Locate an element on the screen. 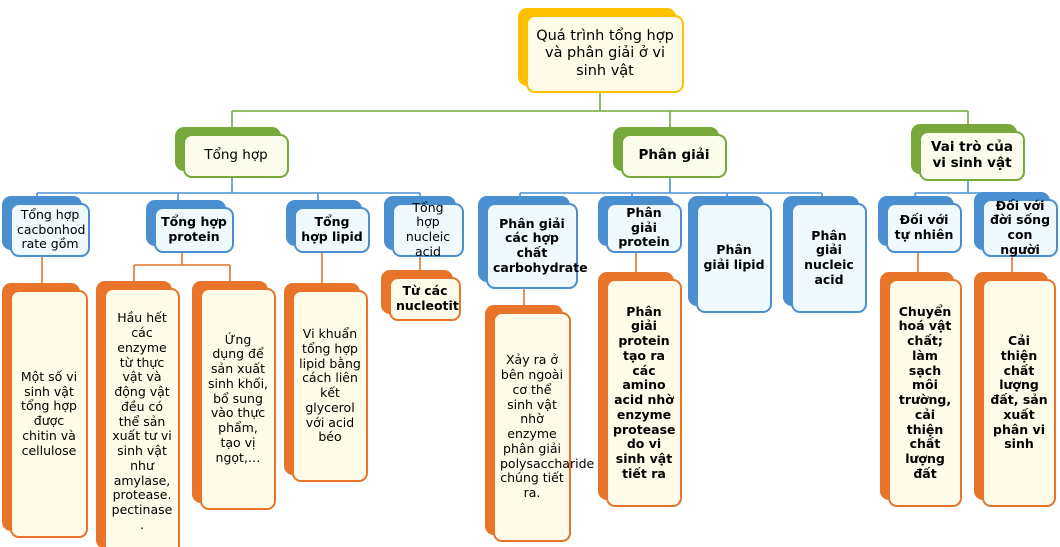  node-doi-voi-tu-nhien-card: Đối với tự nhiên is located at coordinates (924, 228).